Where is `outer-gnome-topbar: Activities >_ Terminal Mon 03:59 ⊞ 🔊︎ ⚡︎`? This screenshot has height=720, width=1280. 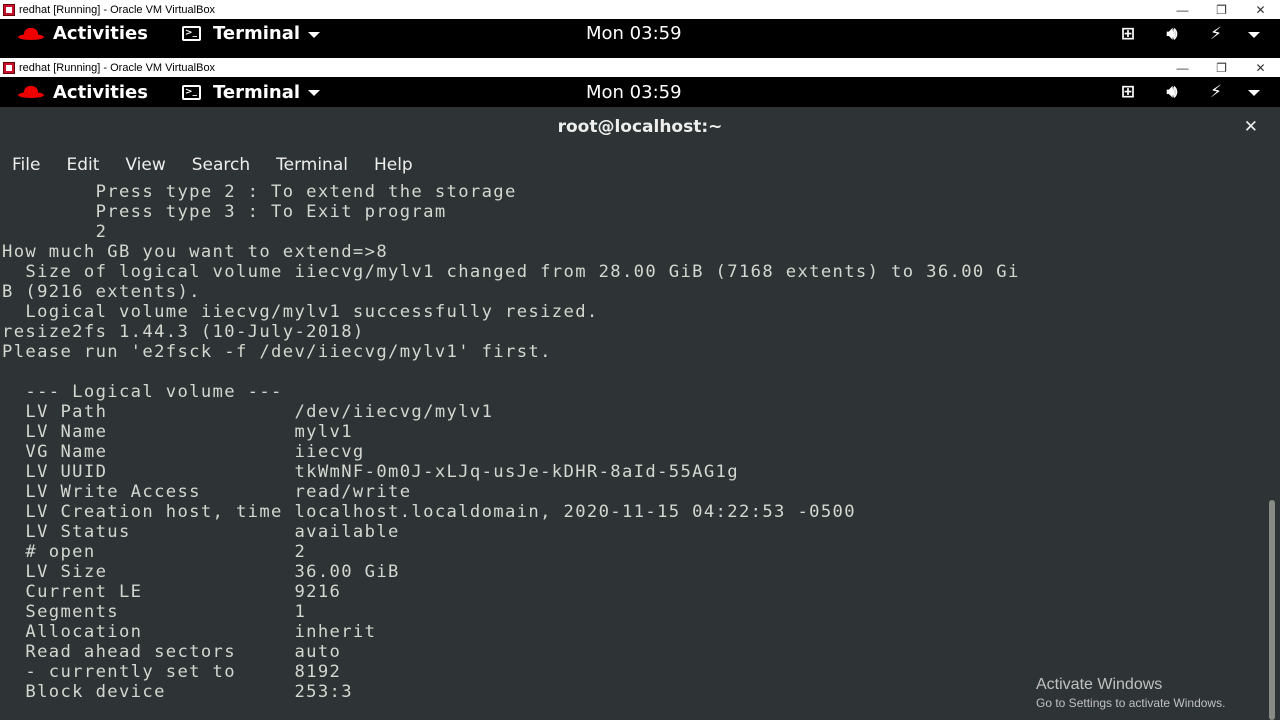 outer-gnome-topbar: Activities >_ Terminal Mon 03:59 ⊞ 🔊︎ ⚡︎ is located at coordinates (640, 33).